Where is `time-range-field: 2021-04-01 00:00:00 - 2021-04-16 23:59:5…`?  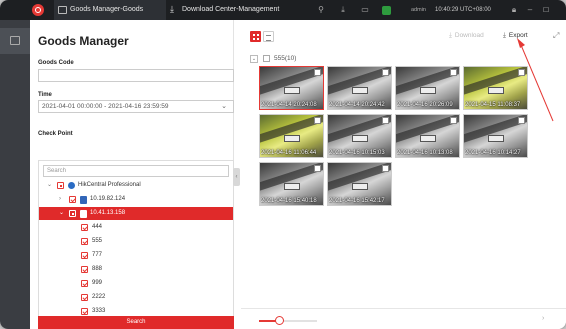 time-range-field: 2021-04-01 00:00:00 - 2021-04-16 23:59:5… is located at coordinates (136, 106).